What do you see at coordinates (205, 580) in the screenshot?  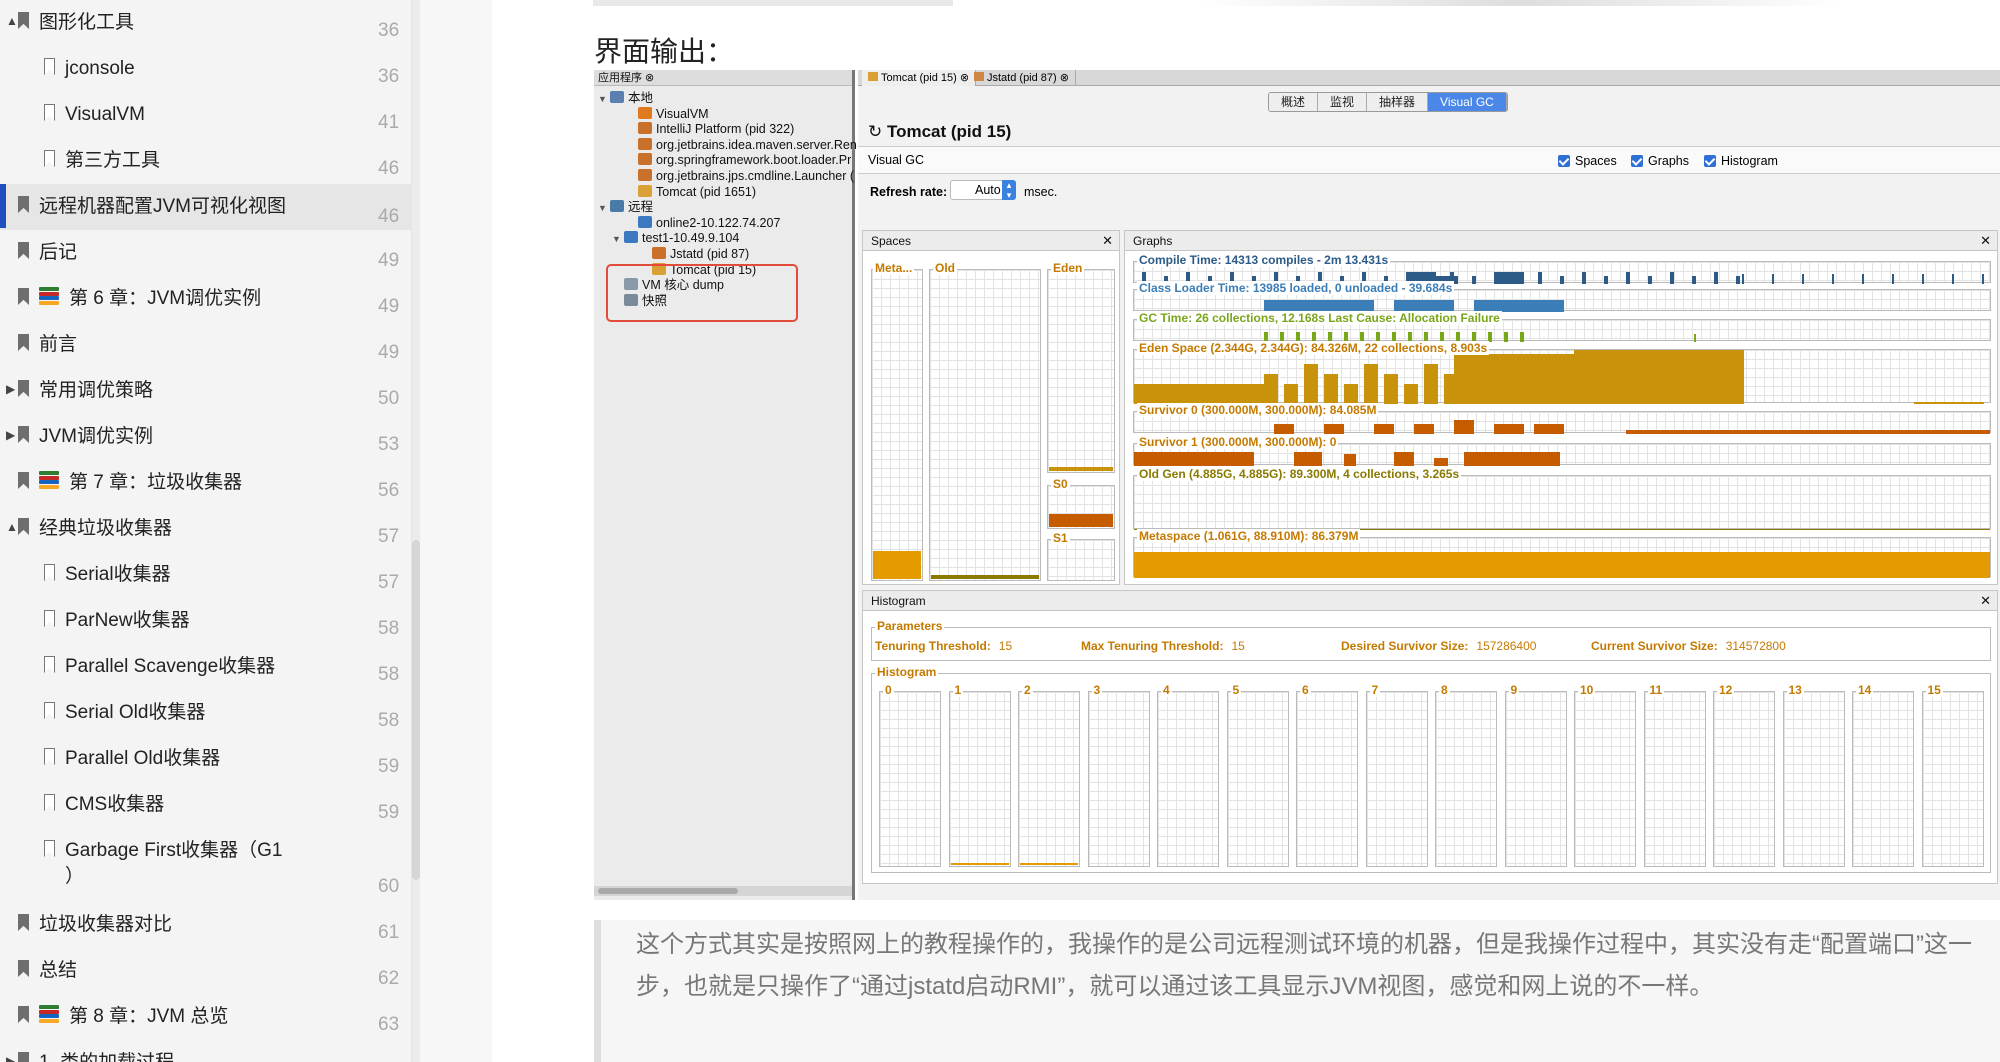 I see `toc-item: Serial收集器 57` at bounding box center [205, 580].